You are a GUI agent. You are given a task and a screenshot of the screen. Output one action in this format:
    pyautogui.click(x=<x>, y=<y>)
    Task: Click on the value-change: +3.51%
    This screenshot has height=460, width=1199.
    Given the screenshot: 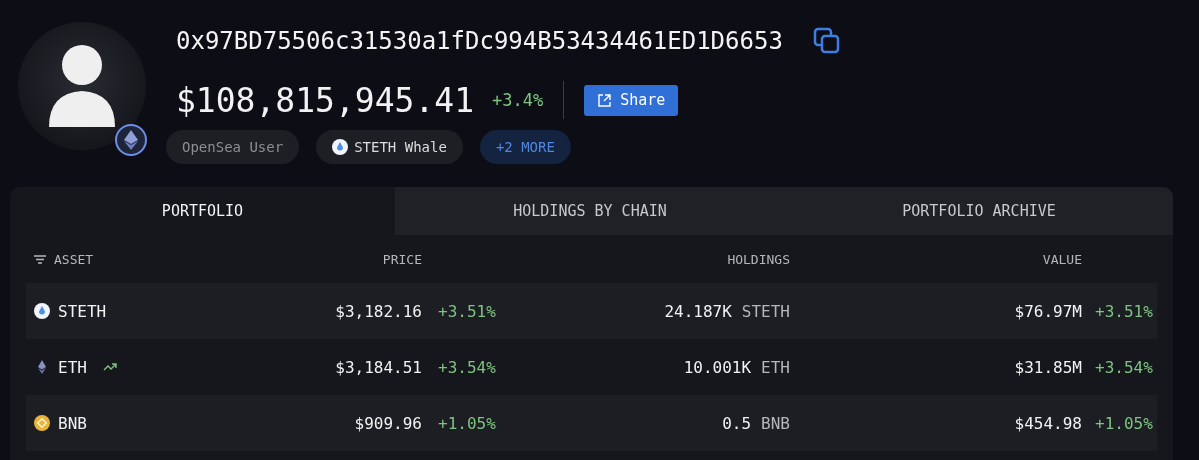 What is the action you would take?
    pyautogui.click(x=1123, y=311)
    